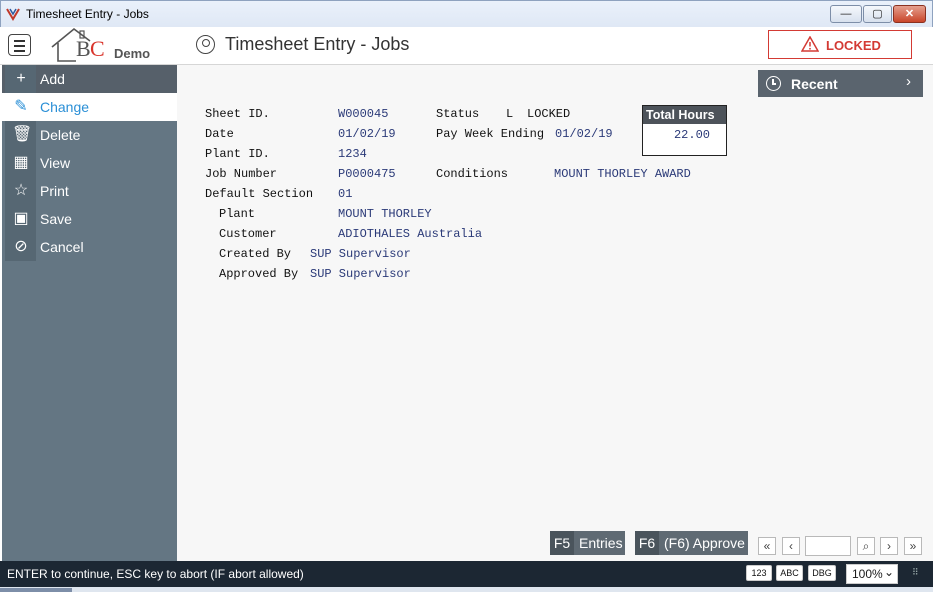  What do you see at coordinates (89, 79) in the screenshot?
I see `sidebar-item-add: + Add` at bounding box center [89, 79].